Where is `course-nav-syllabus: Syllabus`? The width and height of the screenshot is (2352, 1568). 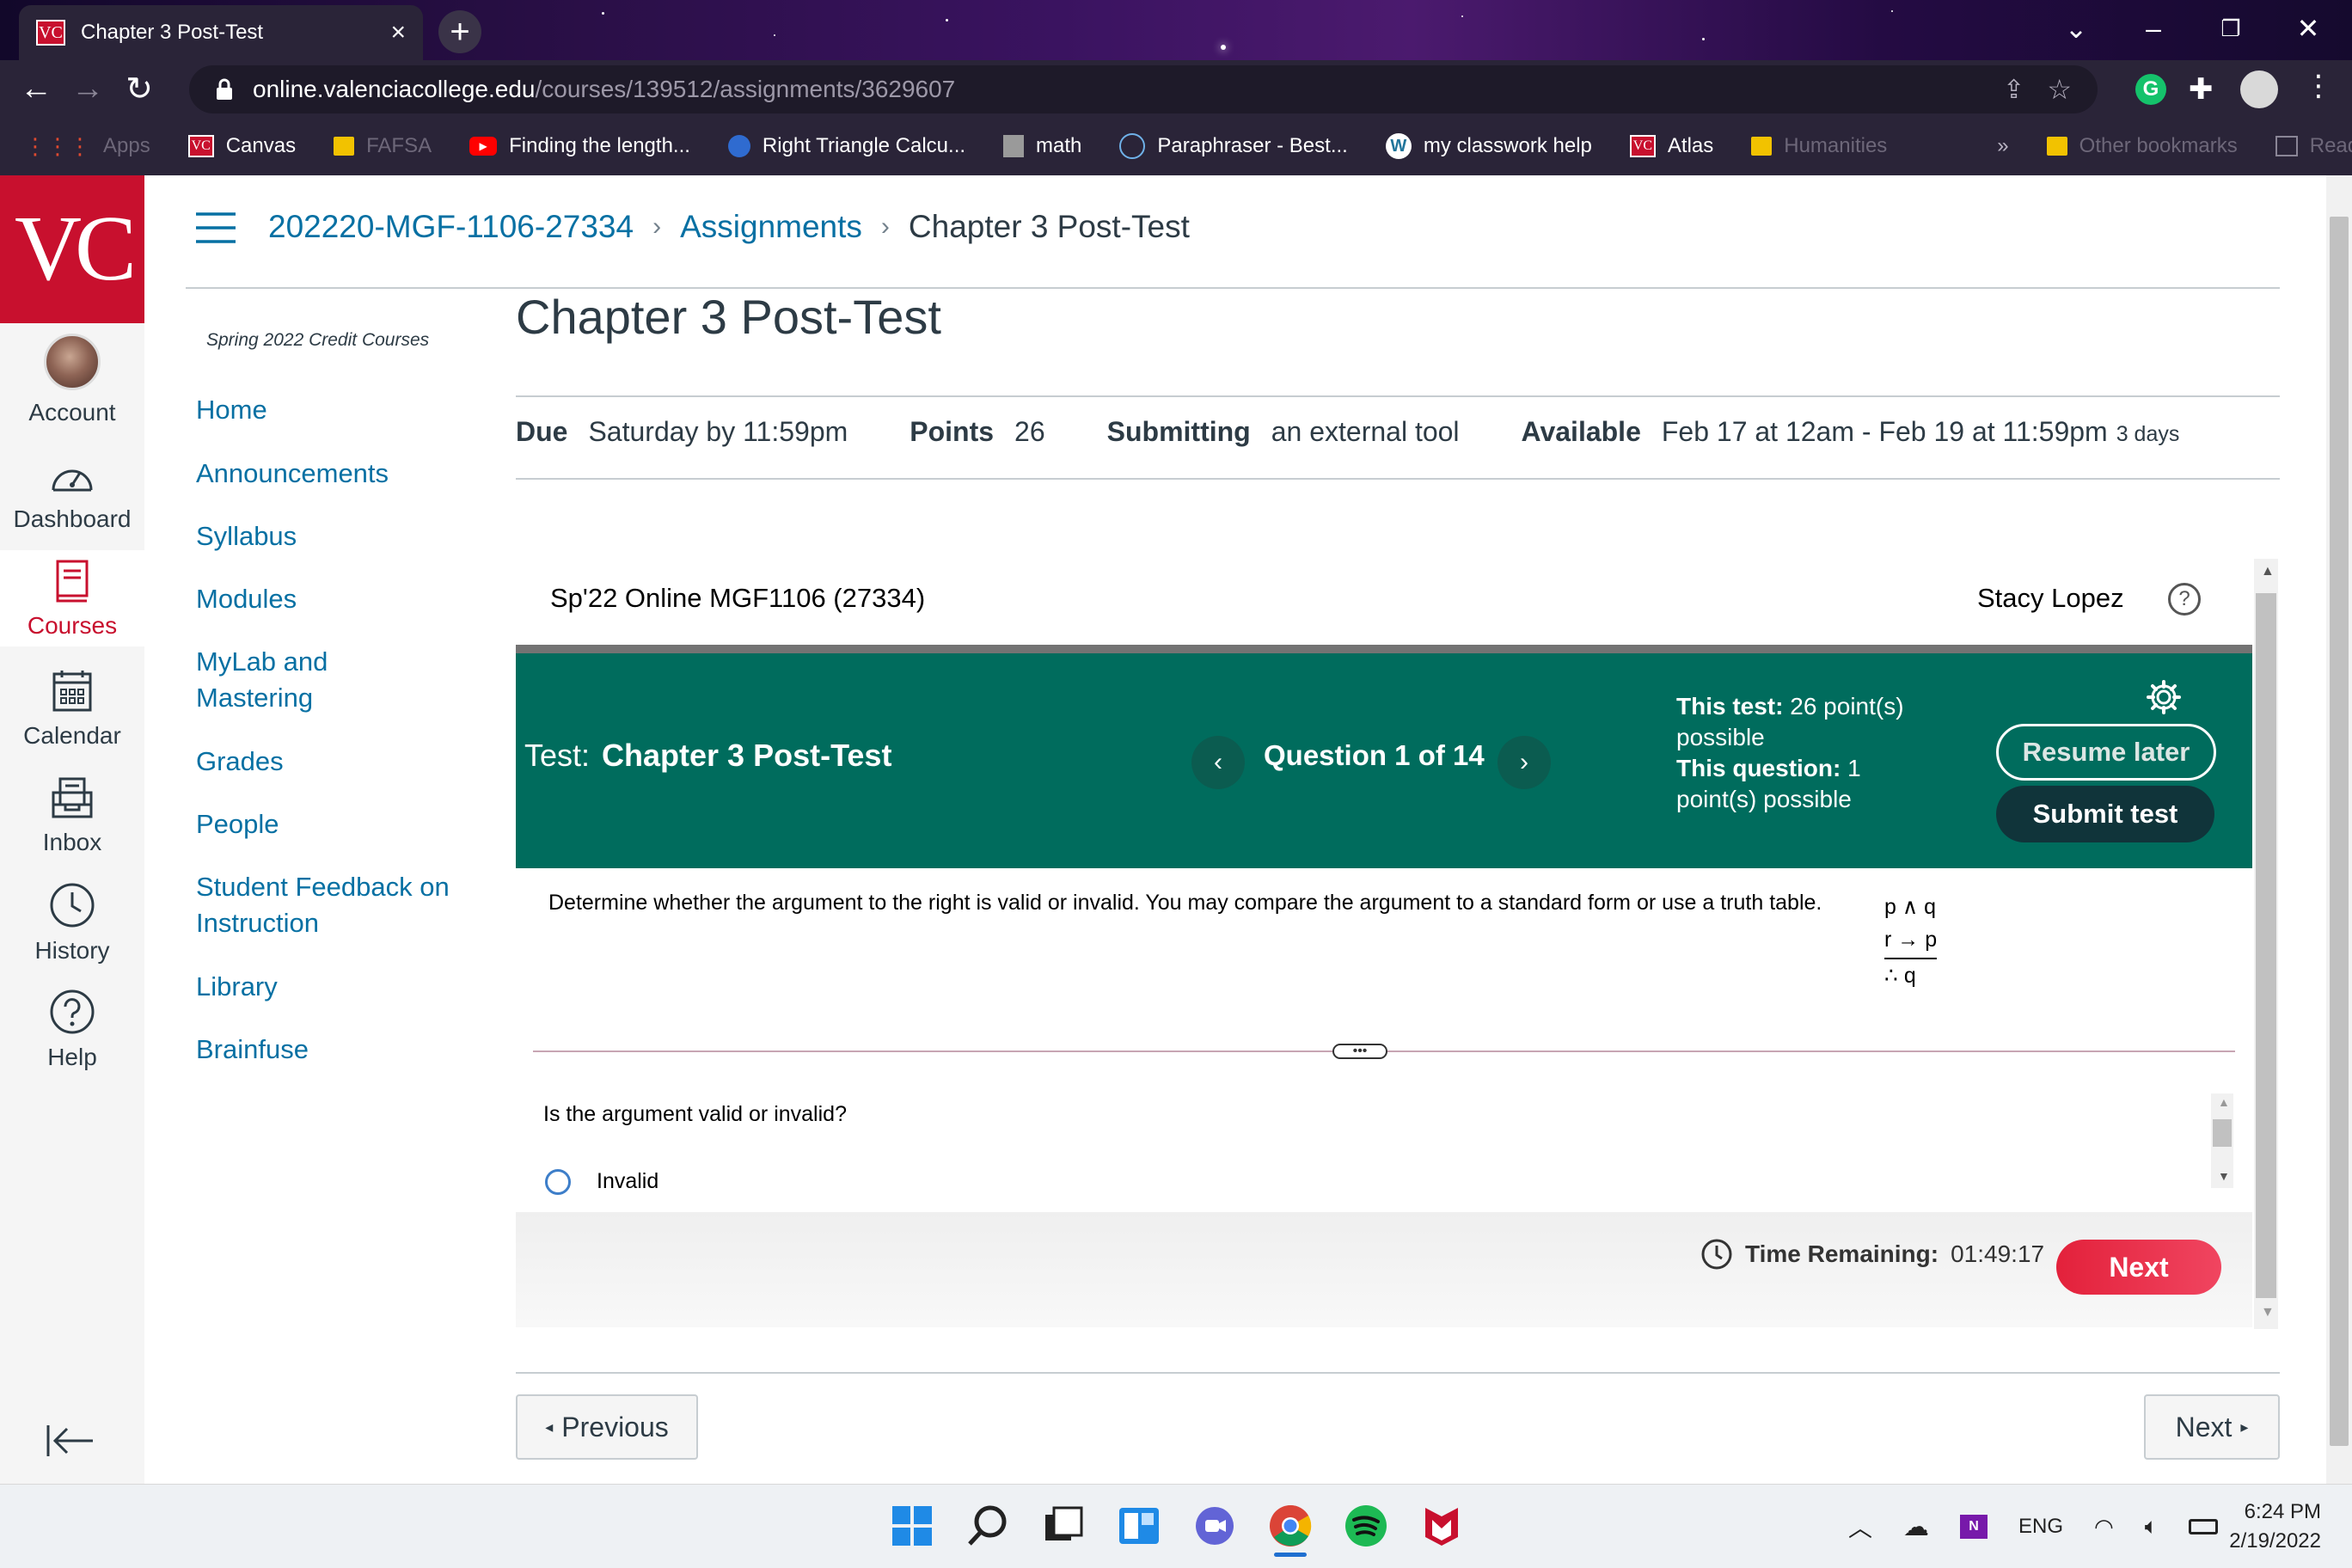 course-nav-syllabus: Syllabus is located at coordinates (246, 536).